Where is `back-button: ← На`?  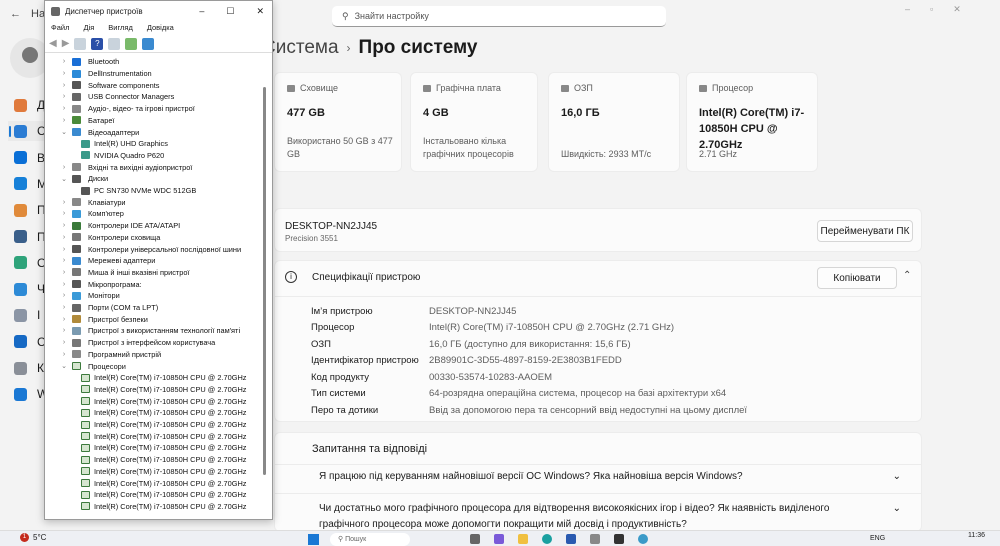
back-button: ← На is located at coordinates (27, 14).